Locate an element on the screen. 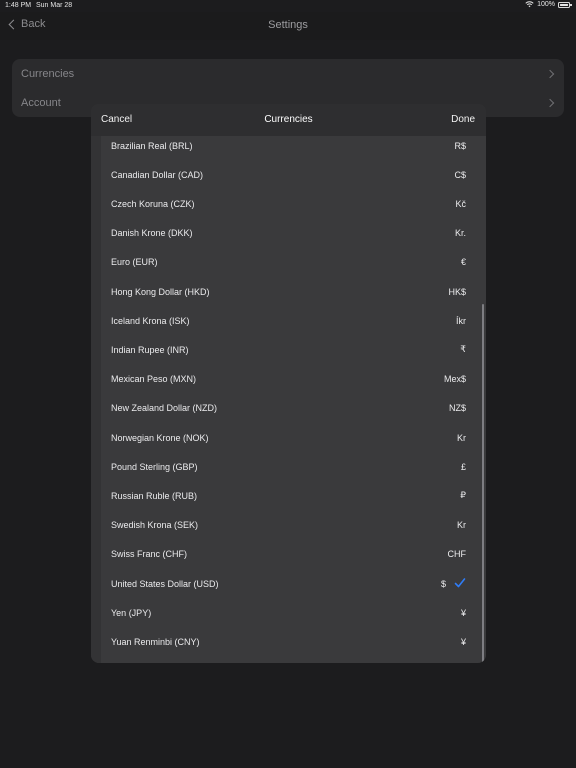 The width and height of the screenshot is (576, 768). currency-name: Norwegian Krone (NOK) is located at coordinates (160, 437).